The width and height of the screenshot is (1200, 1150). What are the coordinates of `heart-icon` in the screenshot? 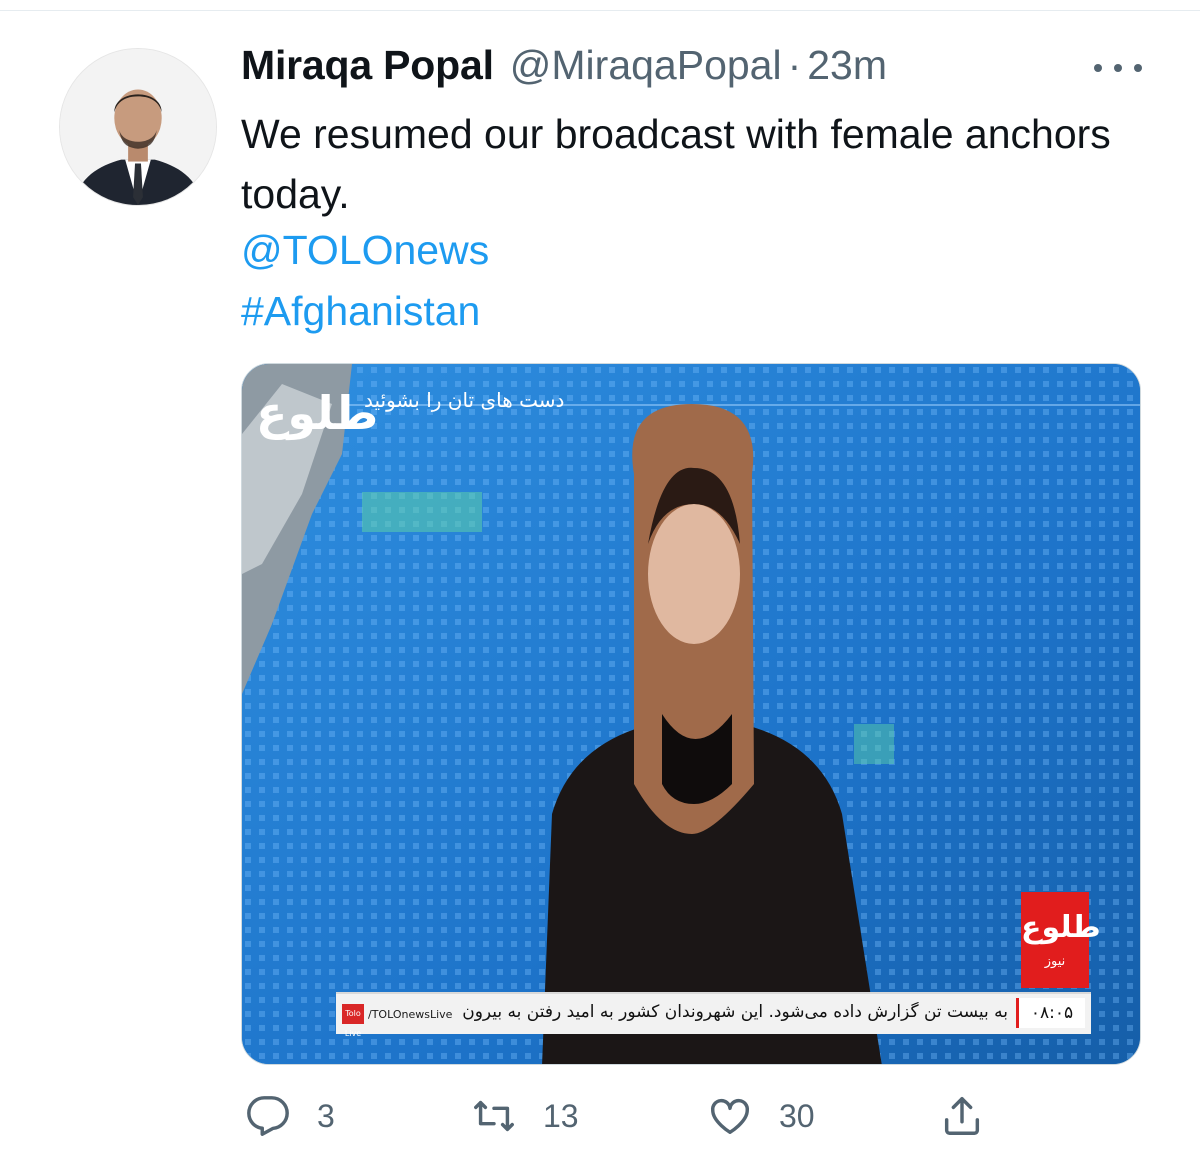 It's located at (730, 1116).